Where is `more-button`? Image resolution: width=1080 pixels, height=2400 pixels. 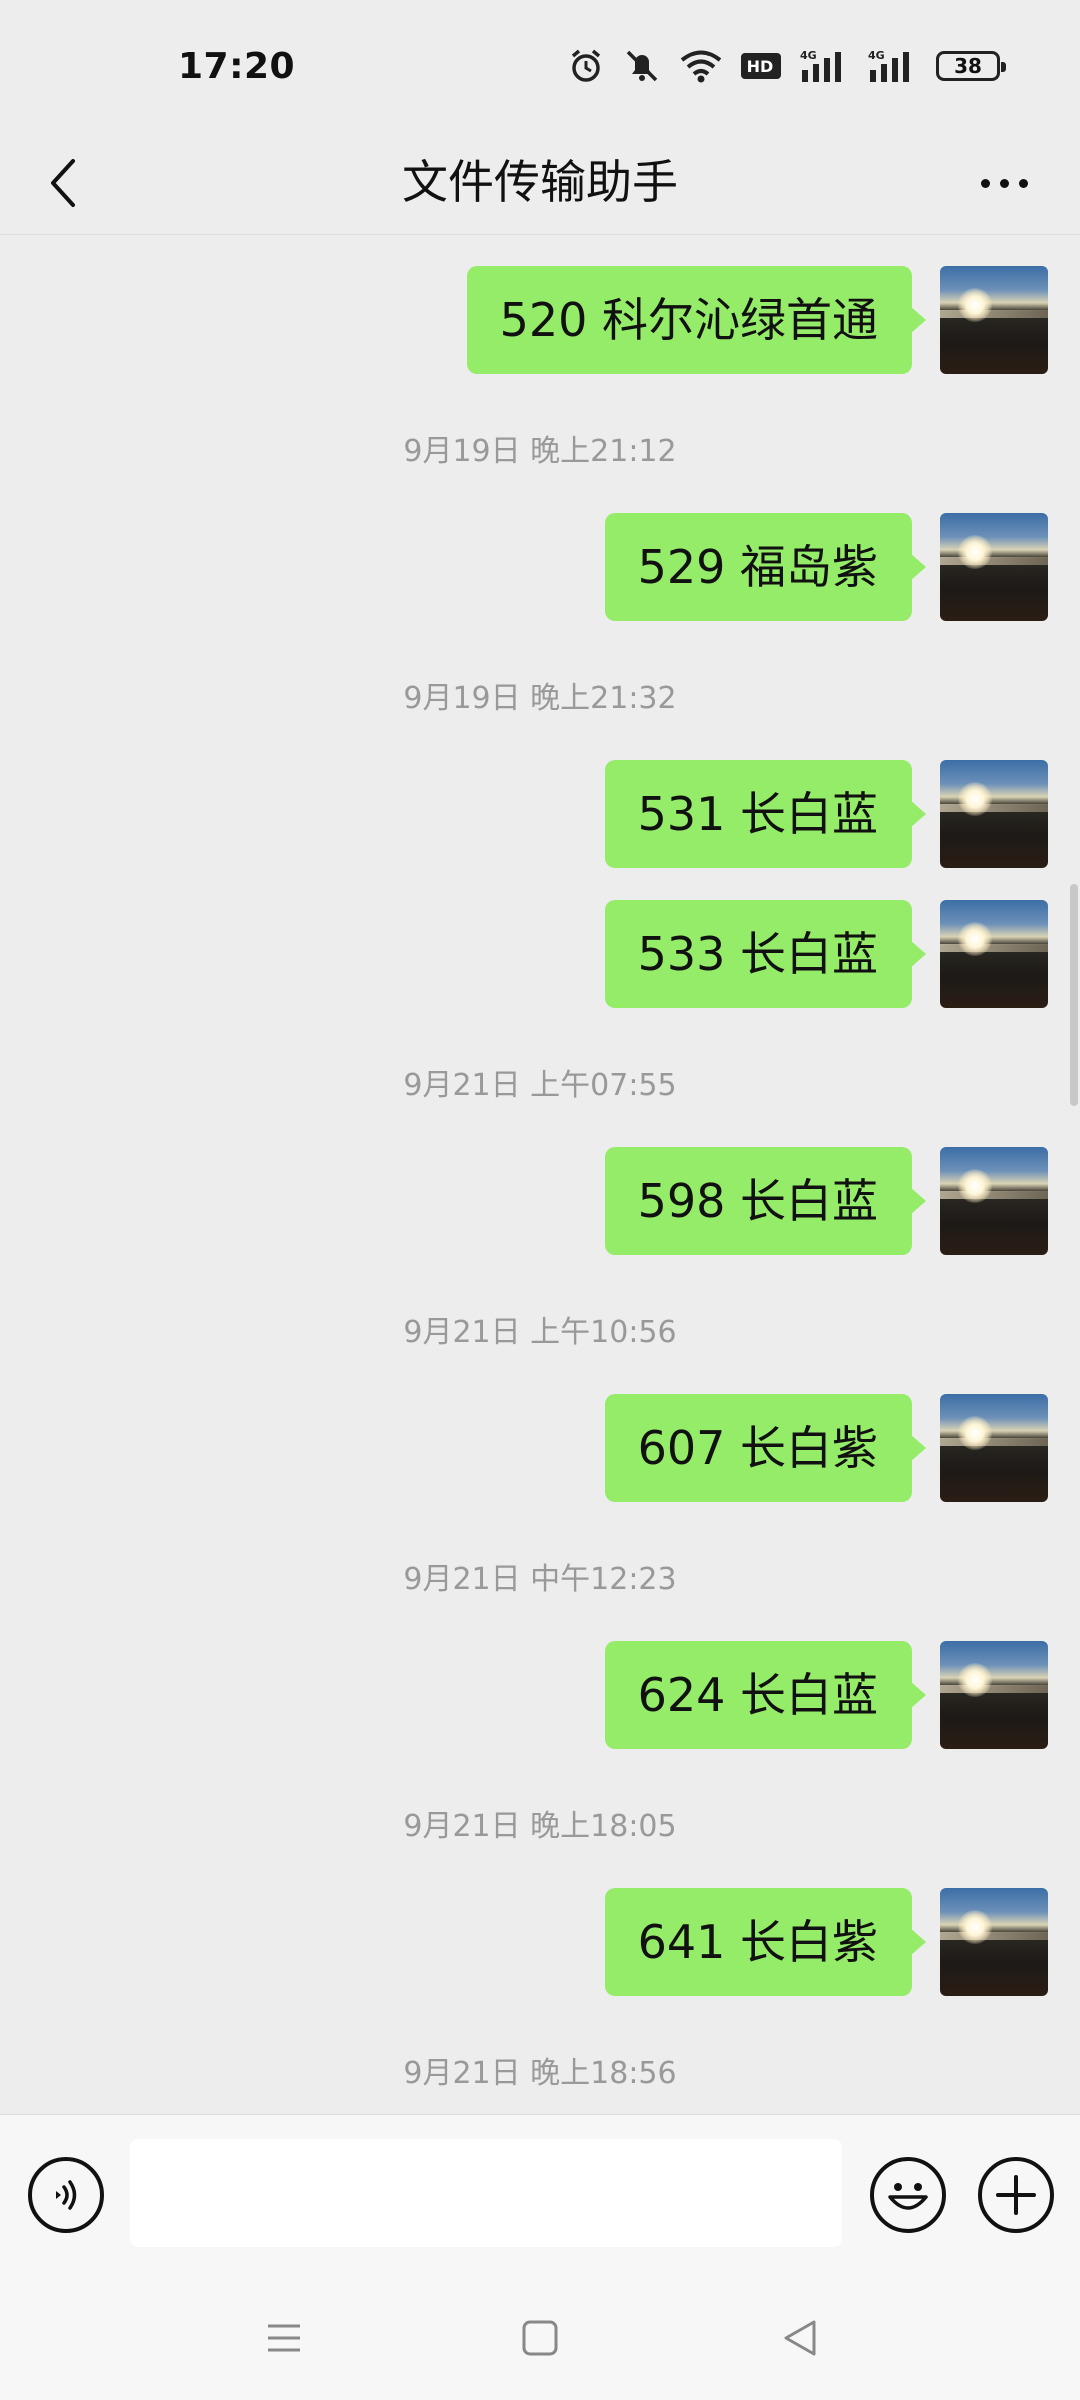
more-button is located at coordinates (1004, 183).